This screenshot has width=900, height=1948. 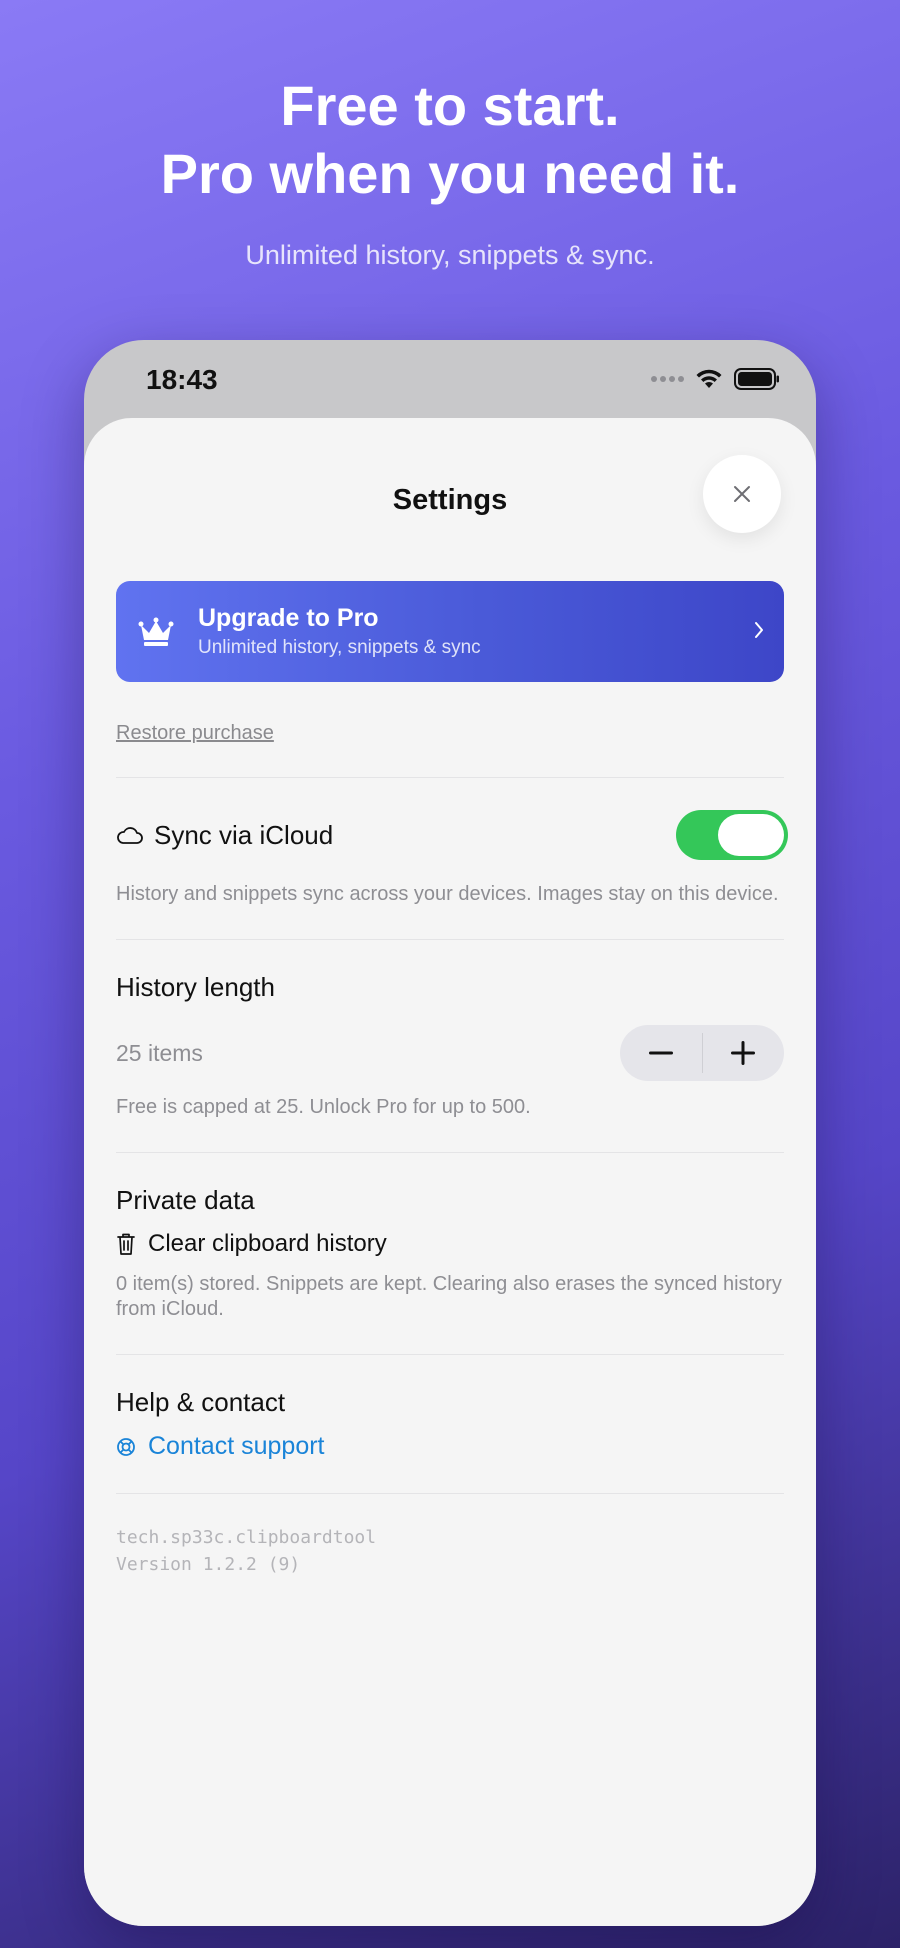 I want to click on hero-title-line-1: Free to start., so click(x=450, y=105).